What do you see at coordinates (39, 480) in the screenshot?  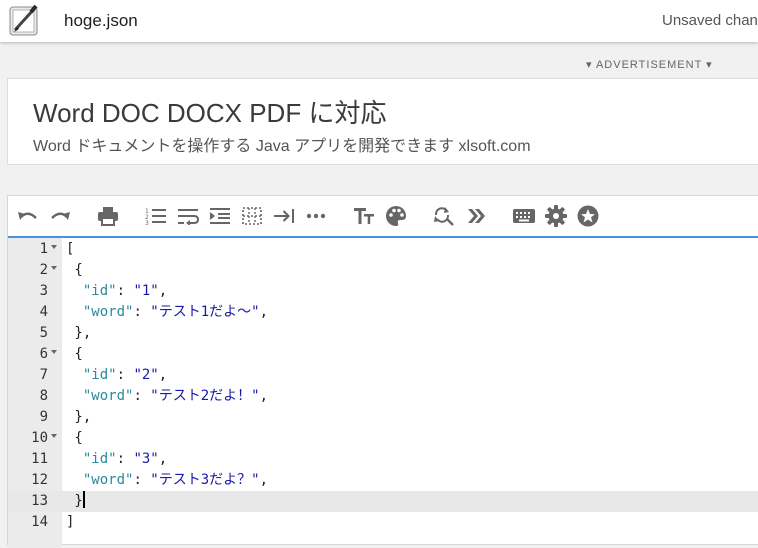 I see `line-number: 12` at bounding box center [39, 480].